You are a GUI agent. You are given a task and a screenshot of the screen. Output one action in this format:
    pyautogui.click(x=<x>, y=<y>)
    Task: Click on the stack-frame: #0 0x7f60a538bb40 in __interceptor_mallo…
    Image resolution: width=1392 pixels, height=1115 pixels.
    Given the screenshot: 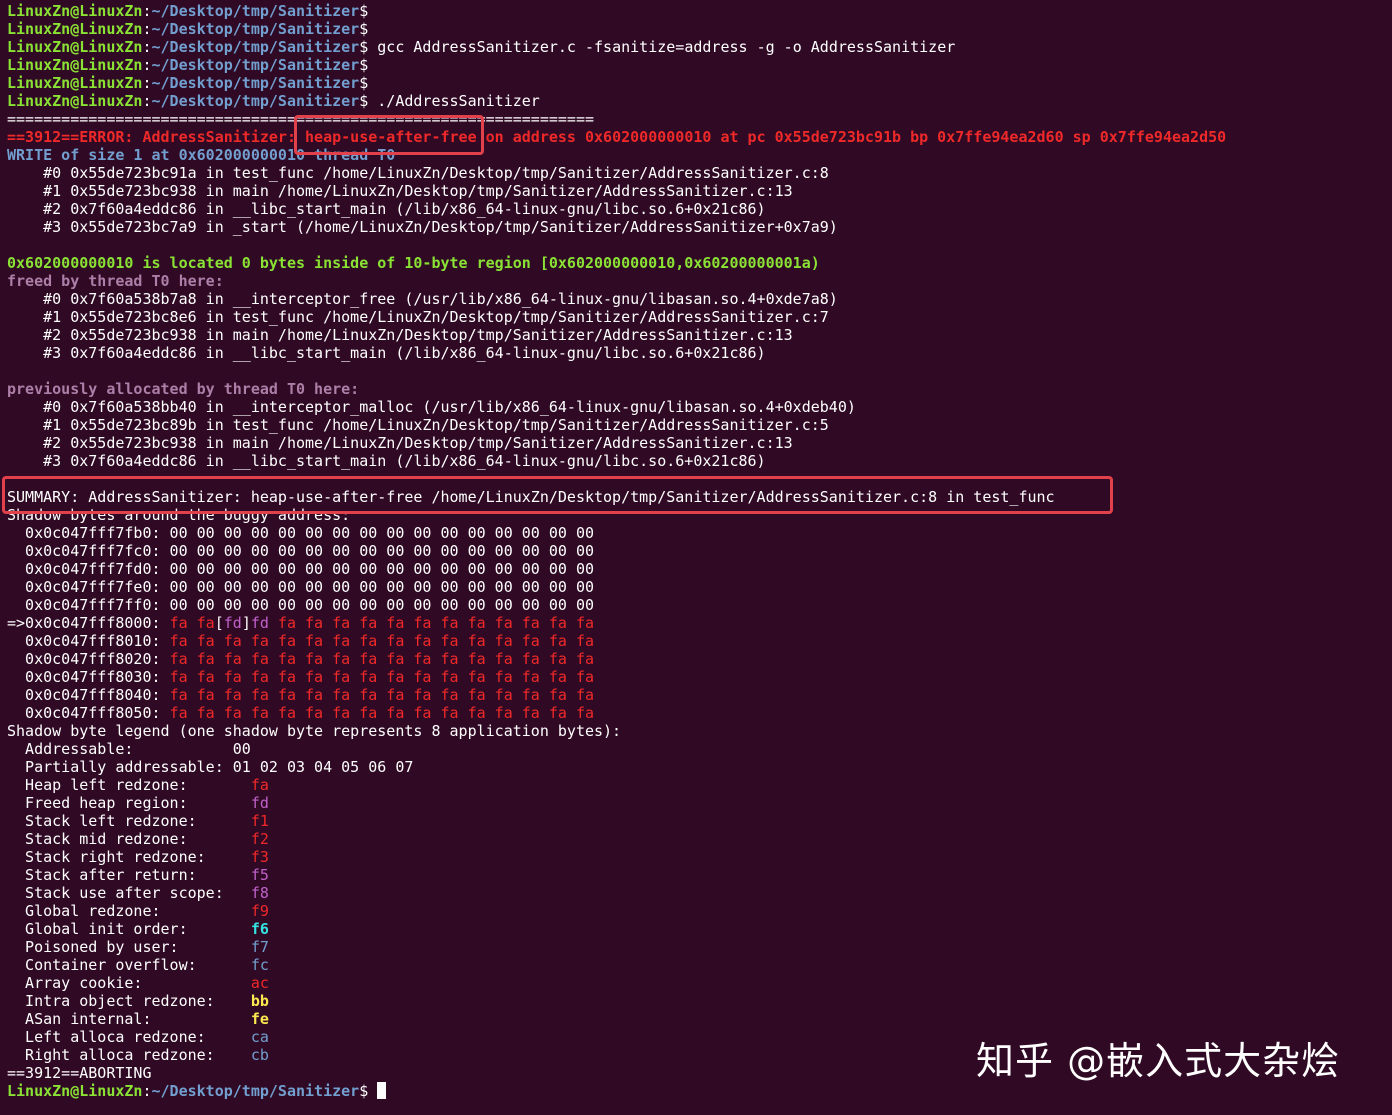 What is the action you would take?
    pyautogui.click(x=431, y=407)
    